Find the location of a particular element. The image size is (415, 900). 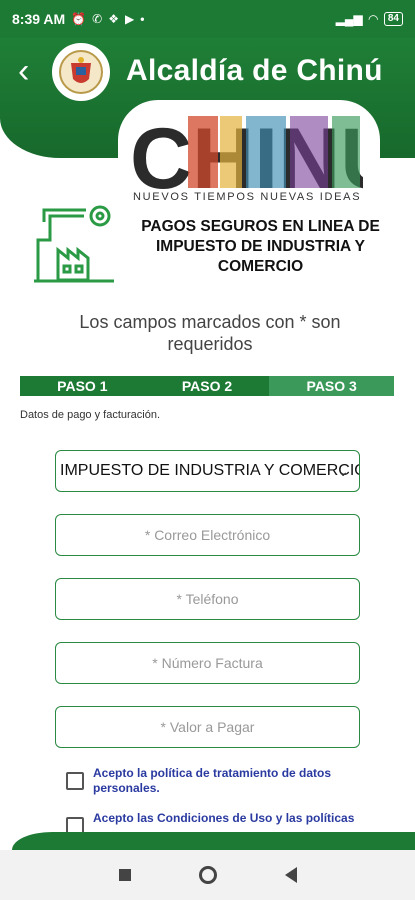

app-icon: ❖ is located at coordinates (113, 19).